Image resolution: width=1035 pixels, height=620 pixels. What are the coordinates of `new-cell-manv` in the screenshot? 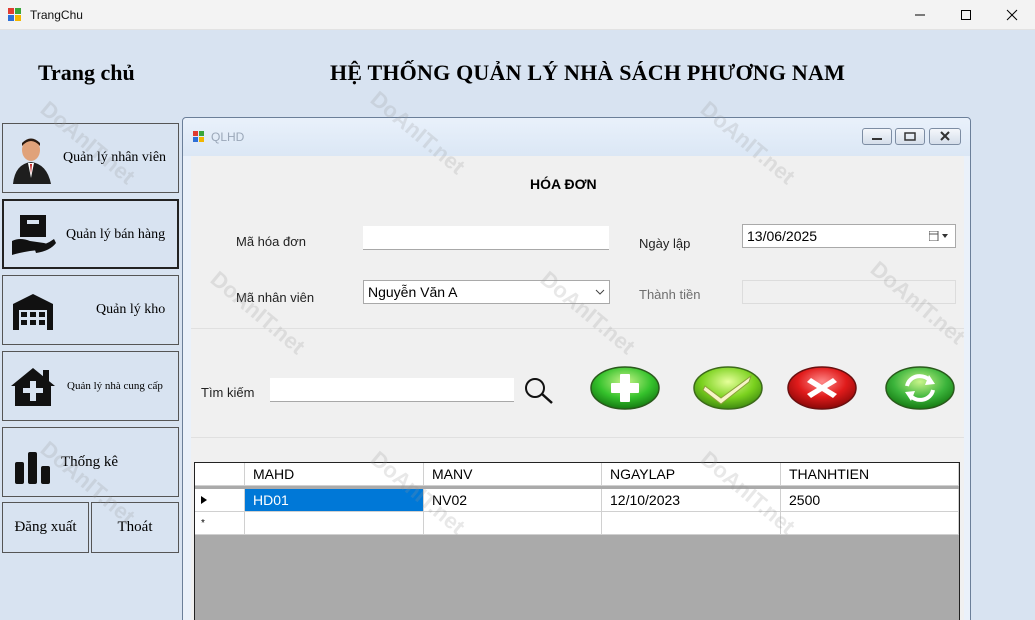 It's located at (513, 523).